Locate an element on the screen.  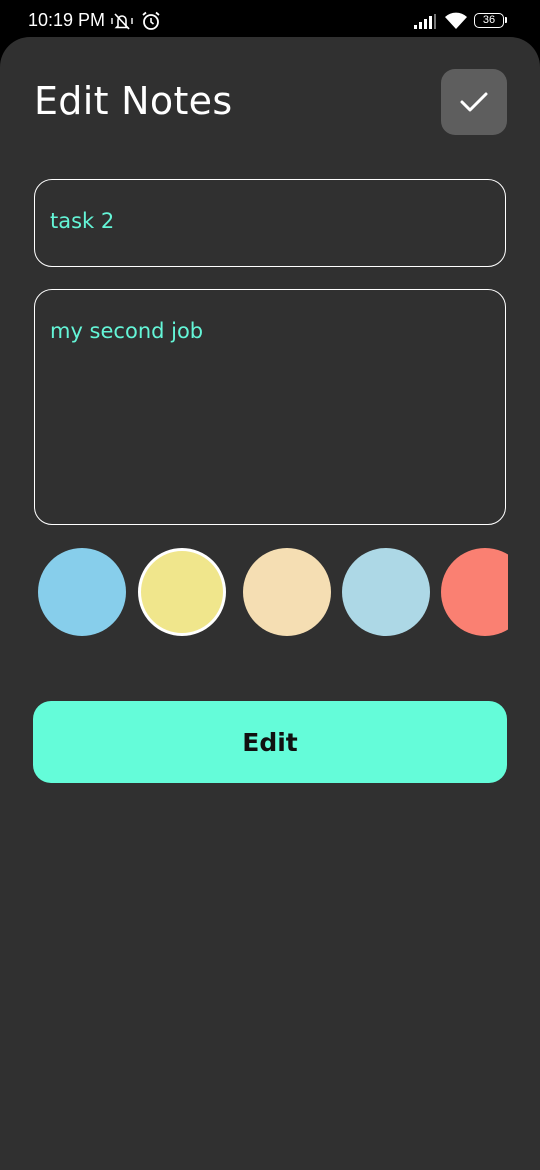
alarm-icon is located at coordinates (151, 20).